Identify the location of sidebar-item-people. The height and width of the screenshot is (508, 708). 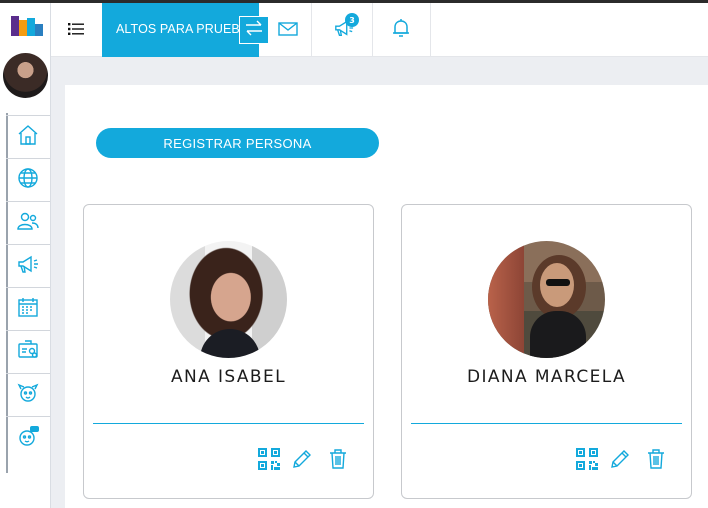
(28, 222).